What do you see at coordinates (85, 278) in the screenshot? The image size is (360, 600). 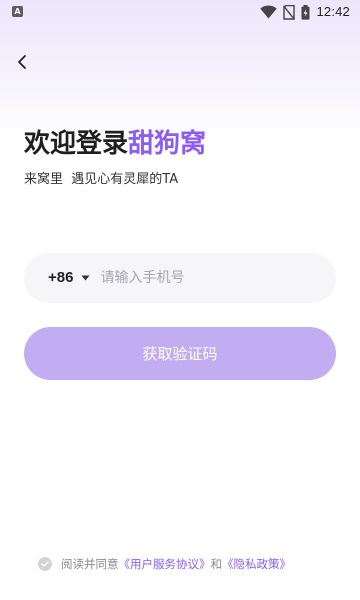 I see `caret-down-icon` at bounding box center [85, 278].